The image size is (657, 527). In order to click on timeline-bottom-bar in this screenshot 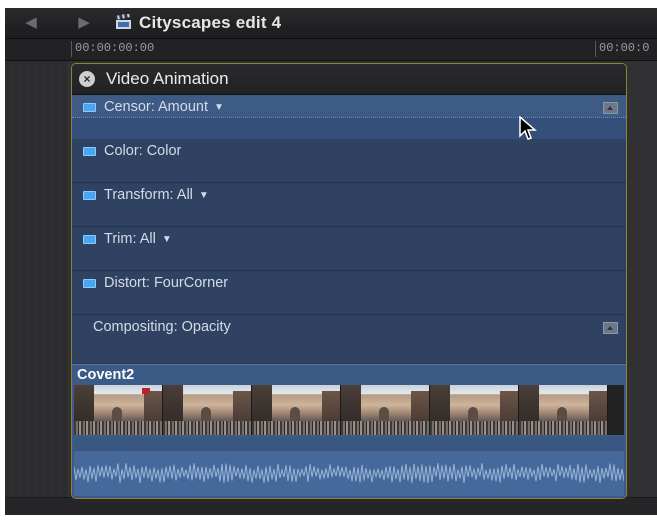, I will do `click(331, 506)`.